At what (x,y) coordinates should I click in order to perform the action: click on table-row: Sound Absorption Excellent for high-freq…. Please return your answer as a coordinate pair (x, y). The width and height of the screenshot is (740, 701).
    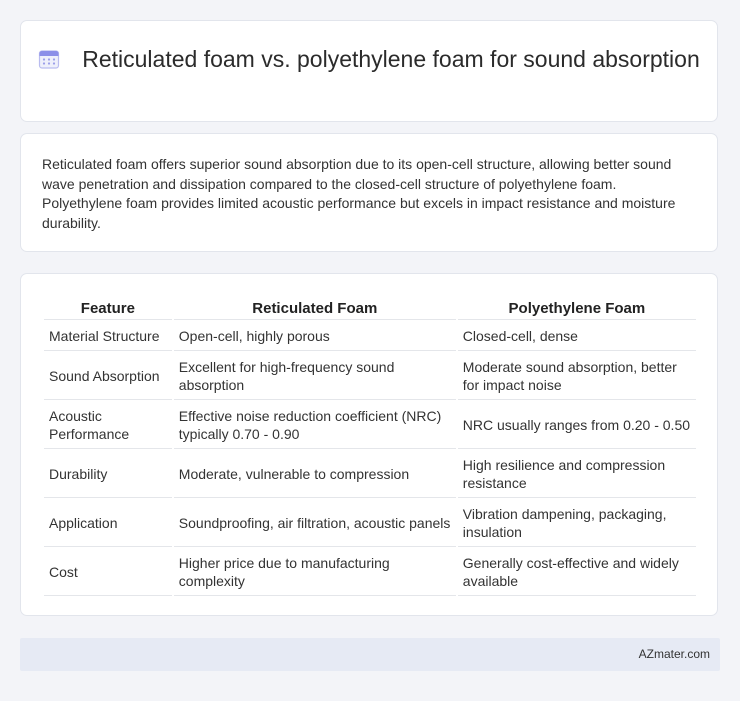
    Looking at the image, I should click on (370, 376).